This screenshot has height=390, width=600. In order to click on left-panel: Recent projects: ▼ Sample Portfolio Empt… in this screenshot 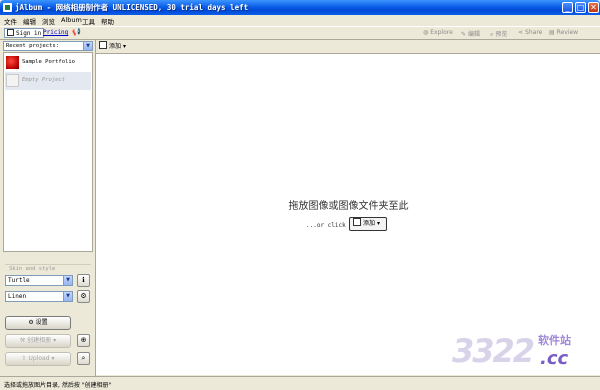, I will do `click(48, 208)`.